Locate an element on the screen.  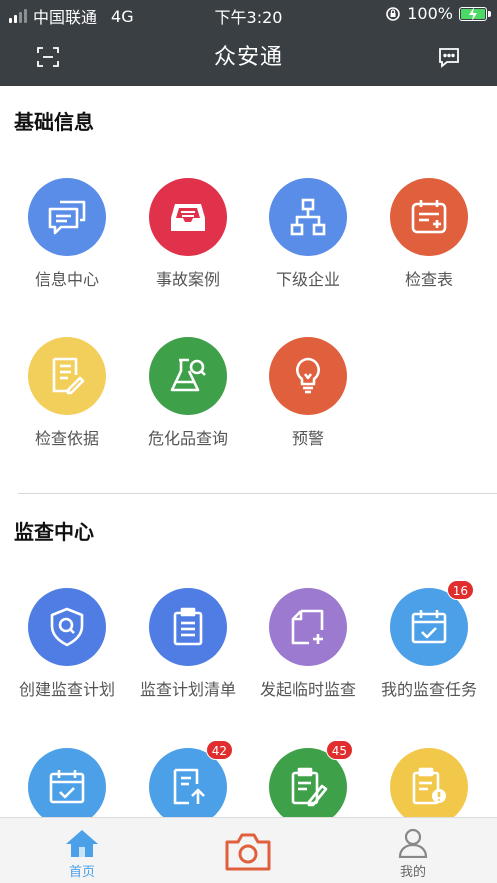
clipboard-edit-icon is located at coordinates (309, 787).